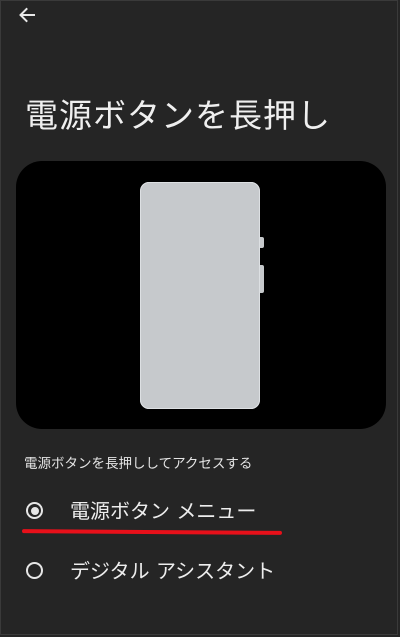 The height and width of the screenshot is (637, 400). I want to click on arrow-left-icon, so click(27, 17).